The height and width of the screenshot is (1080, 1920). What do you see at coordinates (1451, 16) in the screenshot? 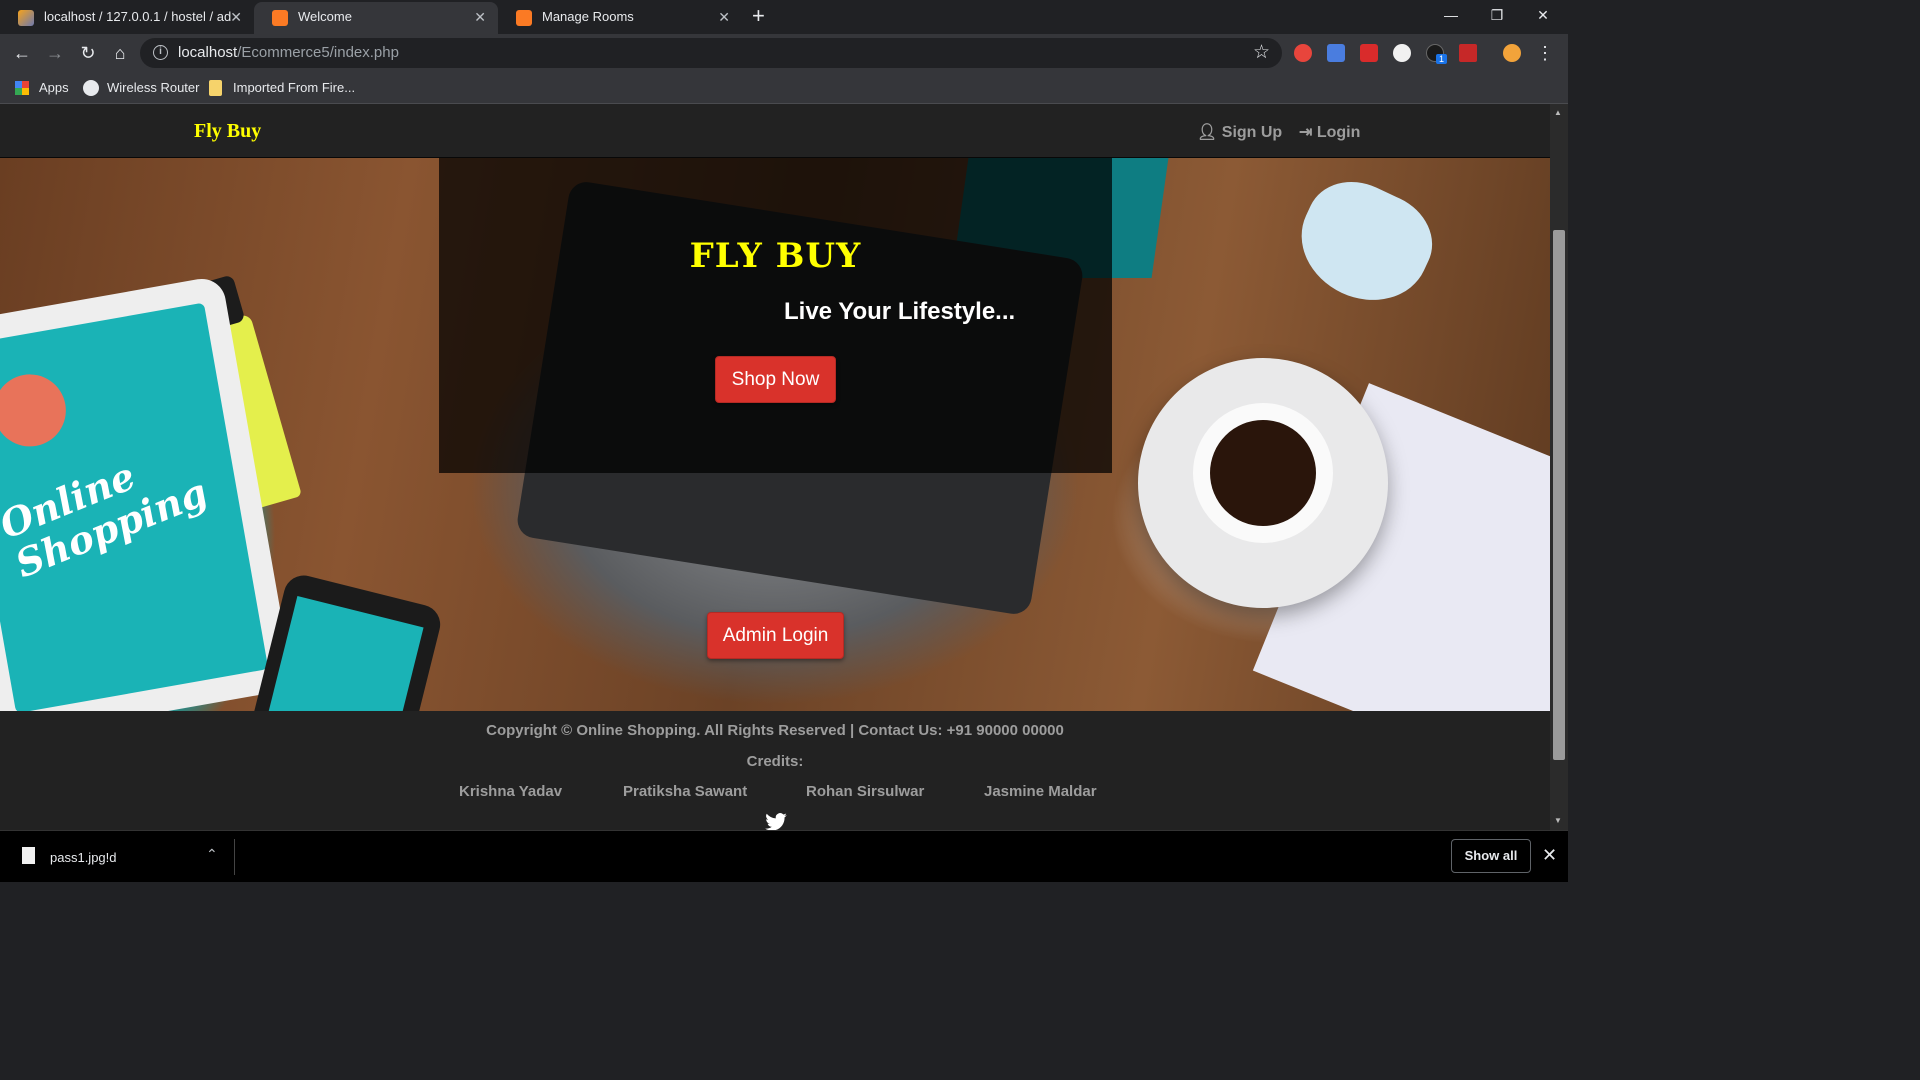
I see `minimize-button: —` at bounding box center [1451, 16].